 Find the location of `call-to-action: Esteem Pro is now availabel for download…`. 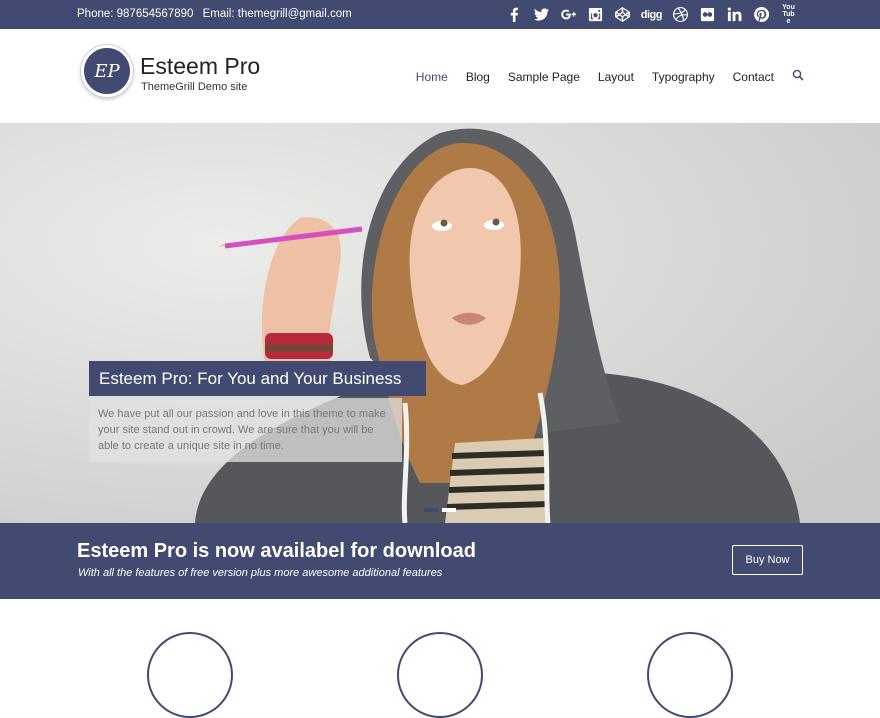

call-to-action: Esteem Pro is now availabel for download… is located at coordinates (440, 561).